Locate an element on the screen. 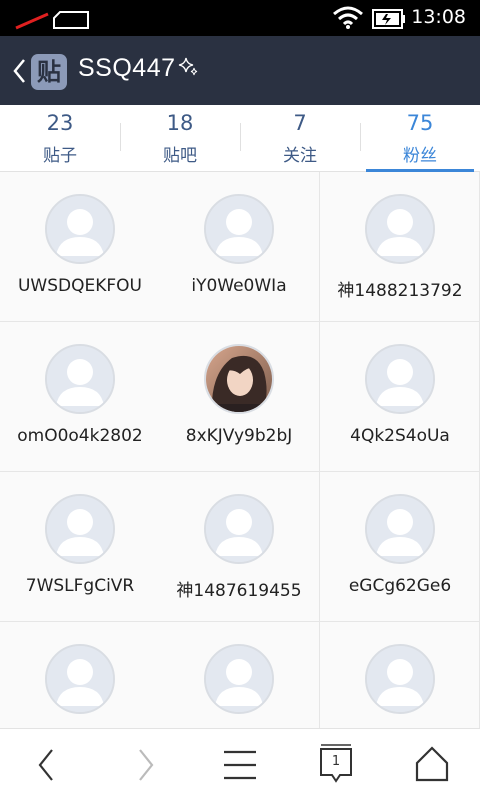 This screenshot has height=800, width=480. tab-label: 贴子 is located at coordinates (60, 156).